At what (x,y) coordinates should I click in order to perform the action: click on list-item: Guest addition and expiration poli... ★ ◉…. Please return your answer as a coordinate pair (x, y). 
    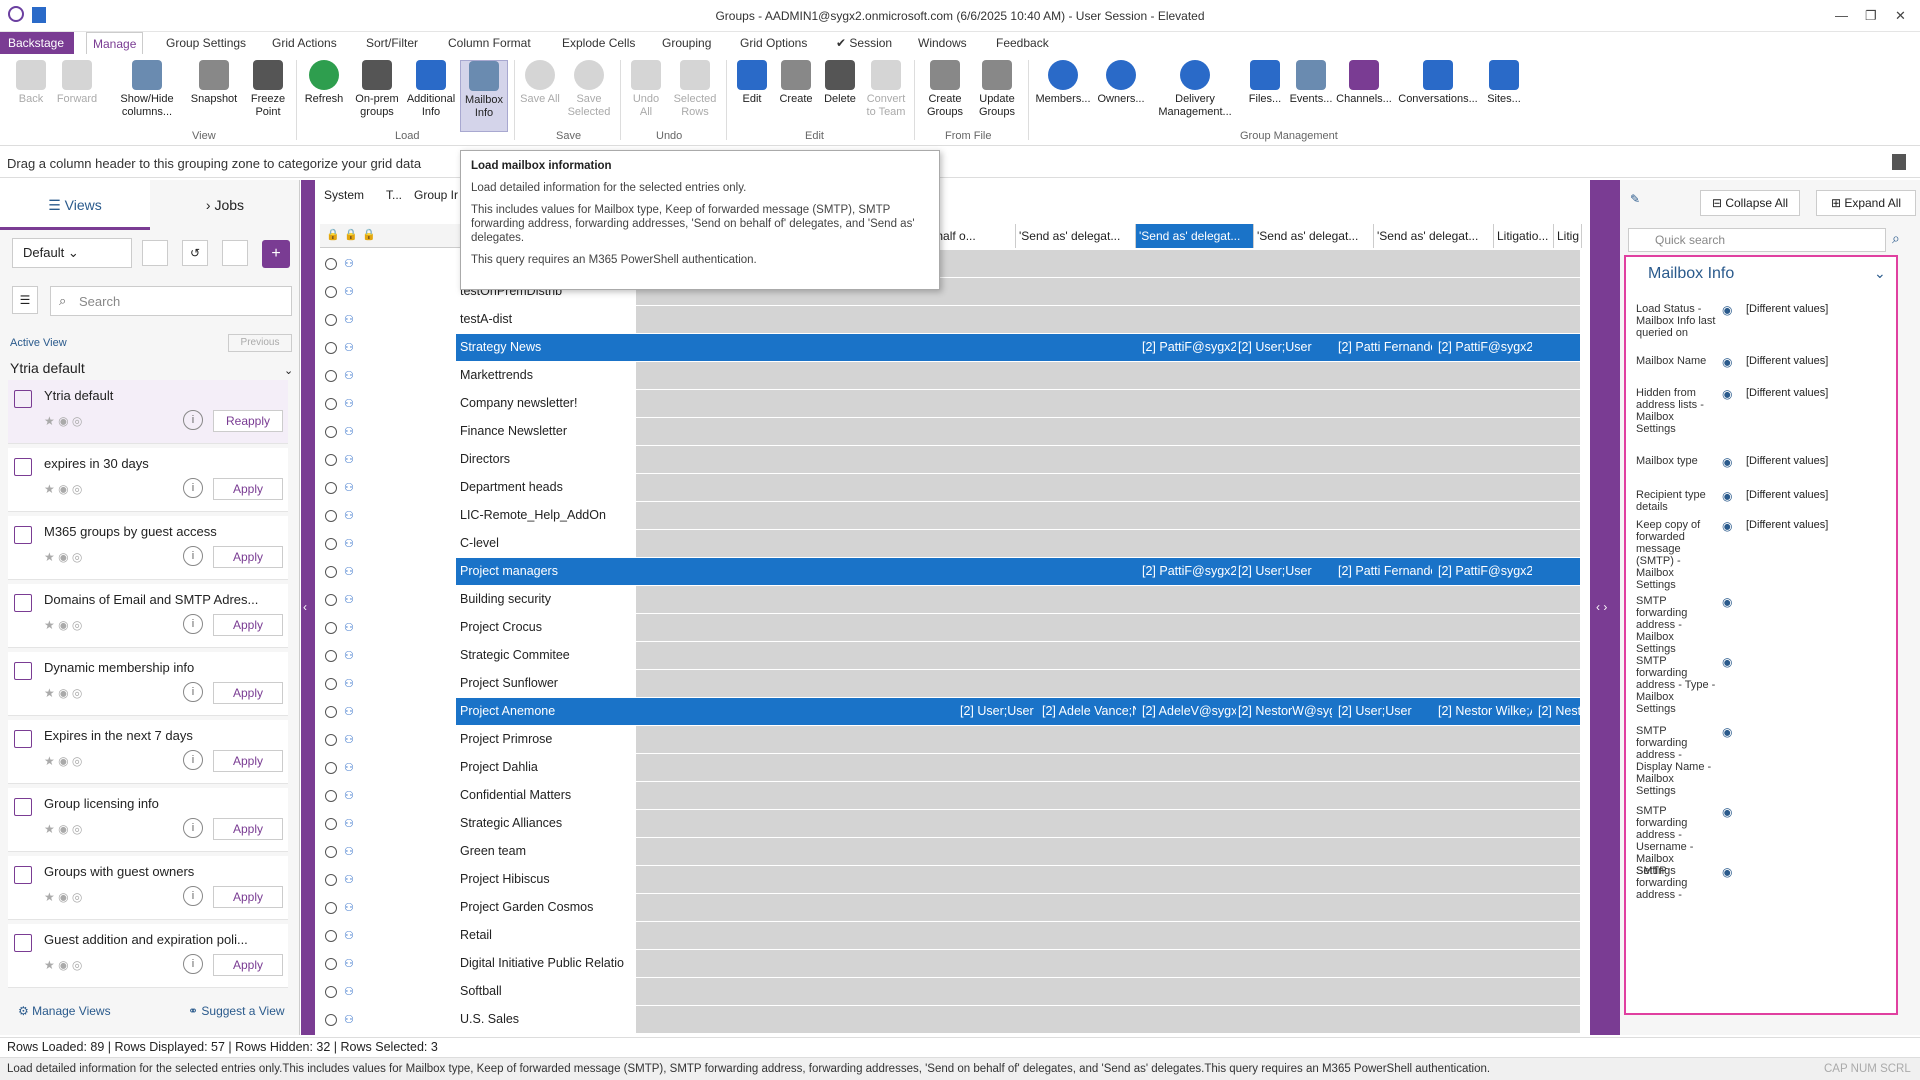
    Looking at the image, I should click on (148, 956).